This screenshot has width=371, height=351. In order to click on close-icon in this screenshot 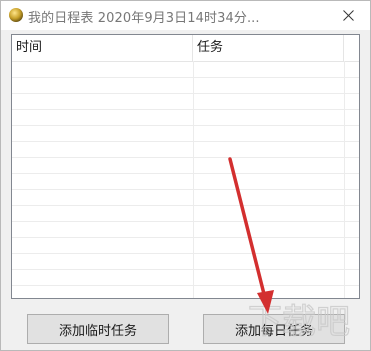, I will do `click(348, 15)`.